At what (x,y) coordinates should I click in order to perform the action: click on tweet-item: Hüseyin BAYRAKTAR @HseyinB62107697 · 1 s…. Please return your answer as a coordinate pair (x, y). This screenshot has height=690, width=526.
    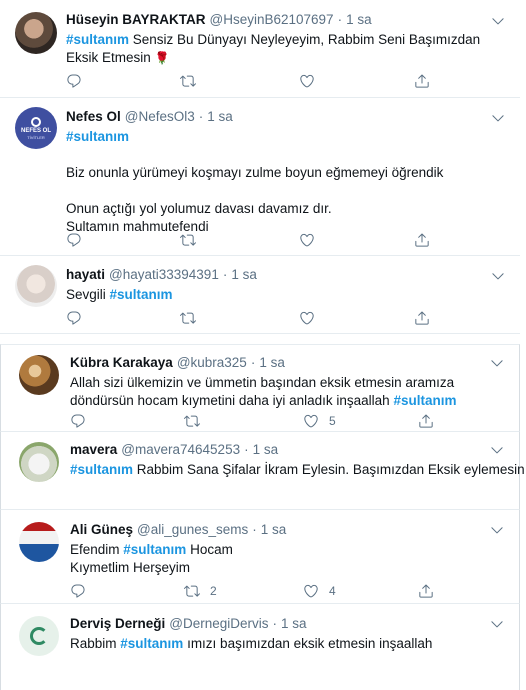
    Looking at the image, I should click on (260, 49).